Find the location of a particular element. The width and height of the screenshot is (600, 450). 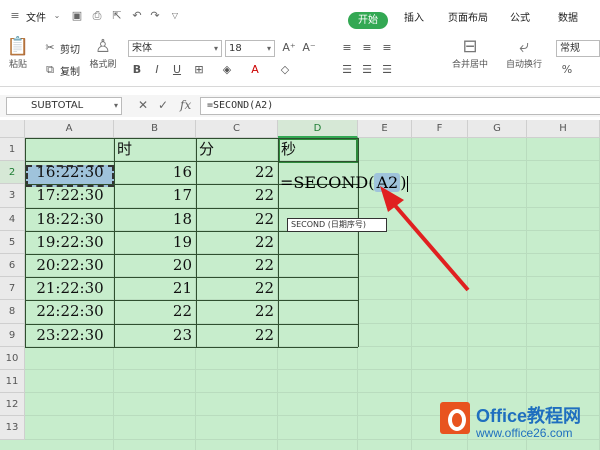

align-right-icon: ☰ is located at coordinates (387, 69).